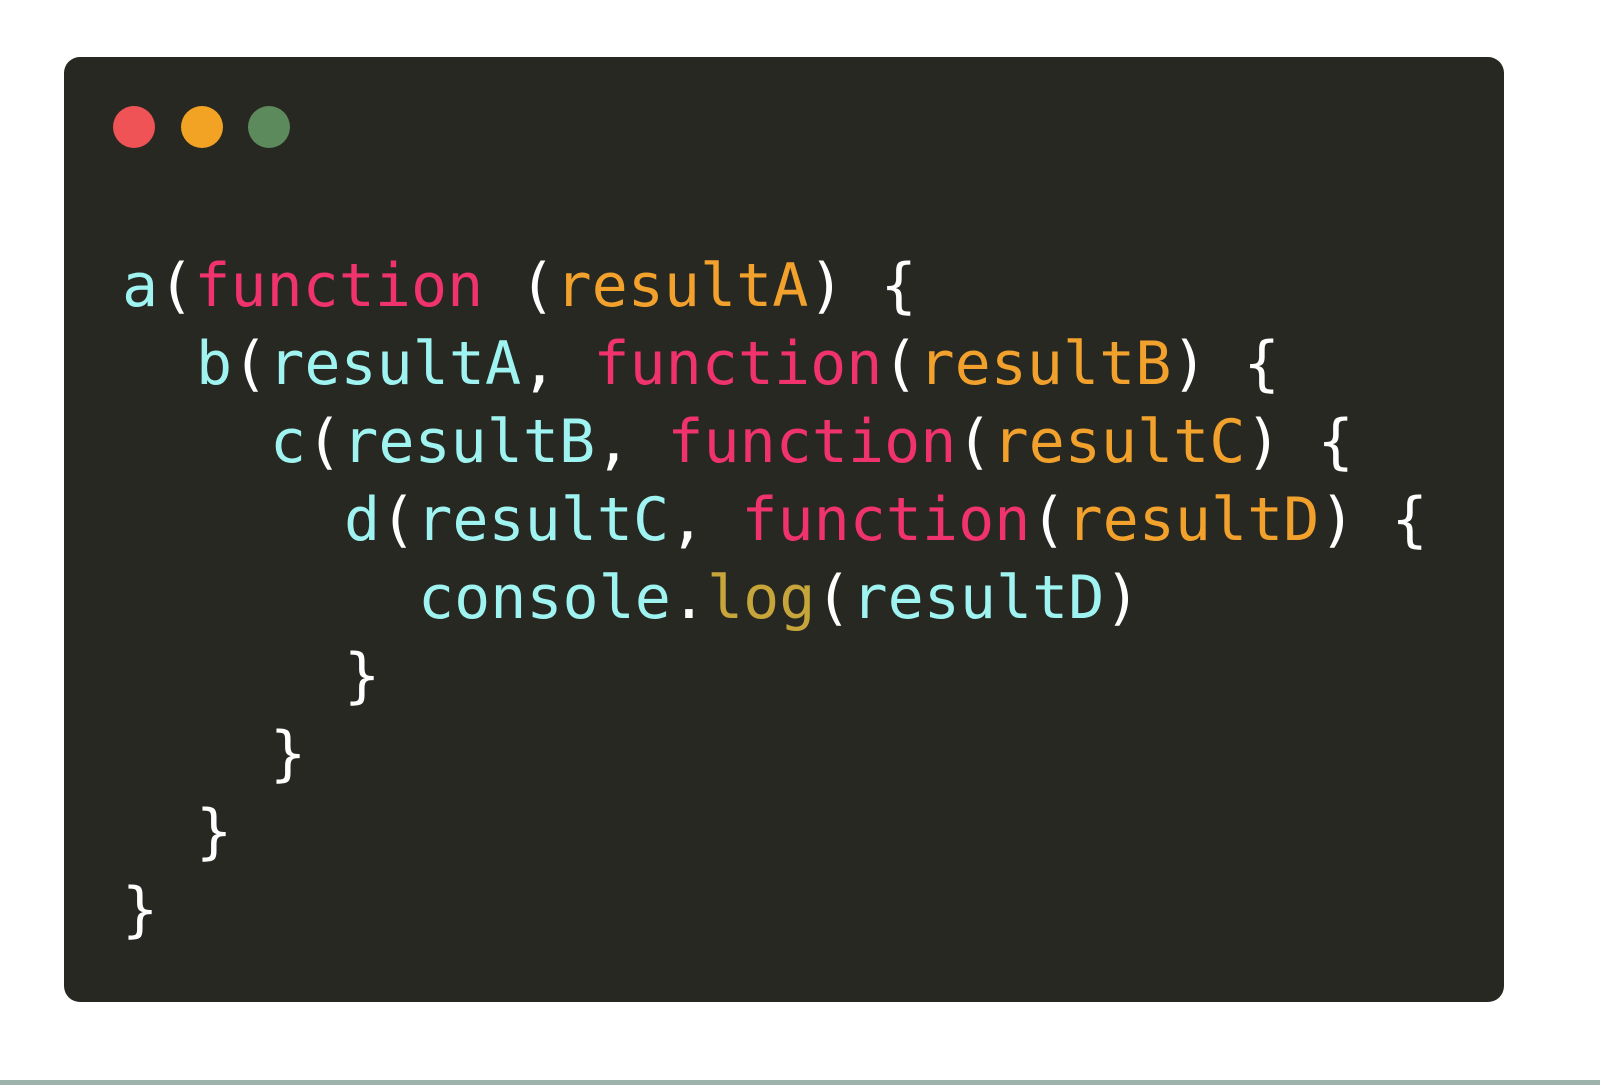 This screenshot has width=1600, height=1085. Describe the element at coordinates (140, 286) in the screenshot. I see `code-token-identifier: a` at that location.